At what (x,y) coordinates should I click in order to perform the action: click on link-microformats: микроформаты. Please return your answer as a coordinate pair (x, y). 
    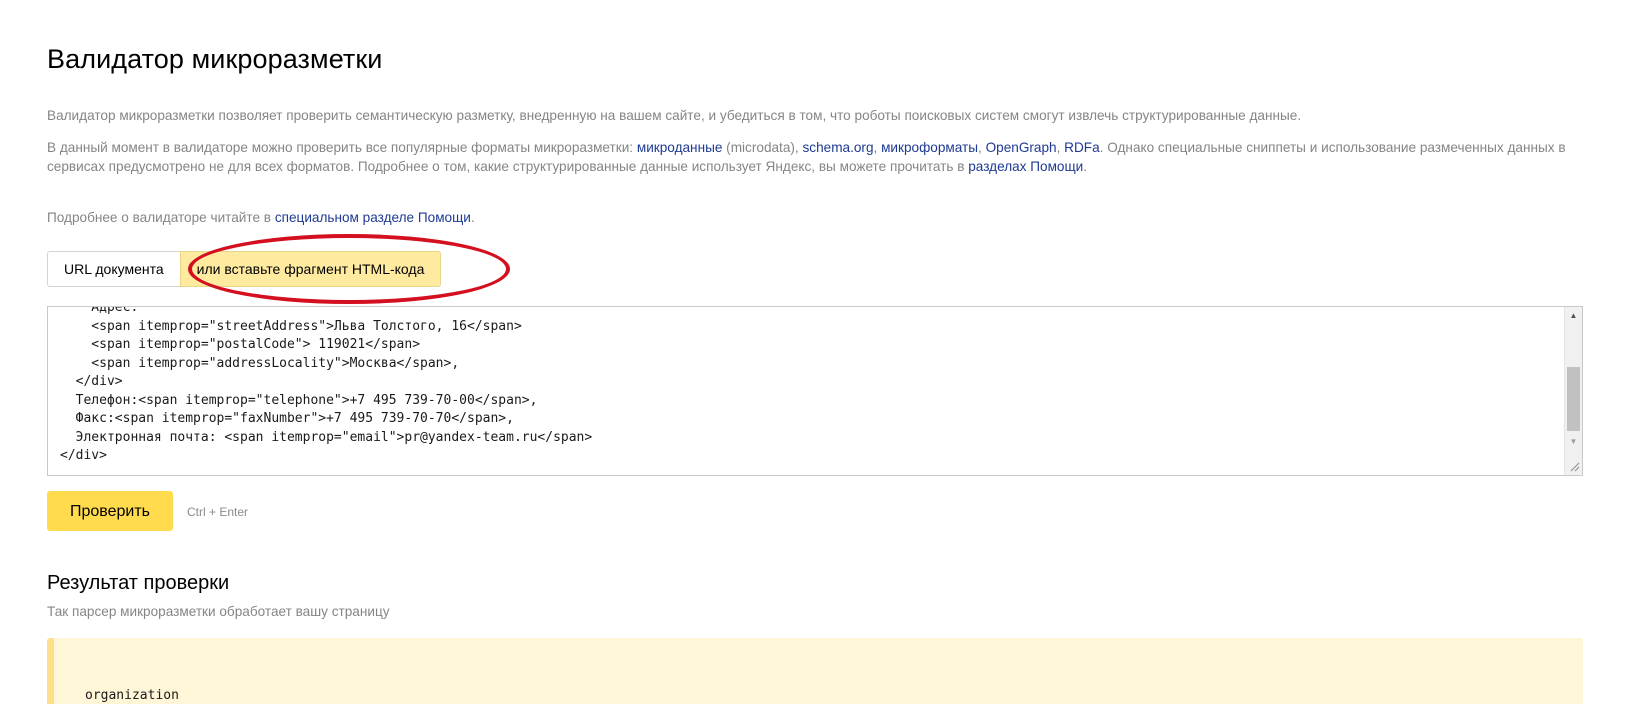
    Looking at the image, I should click on (929, 147).